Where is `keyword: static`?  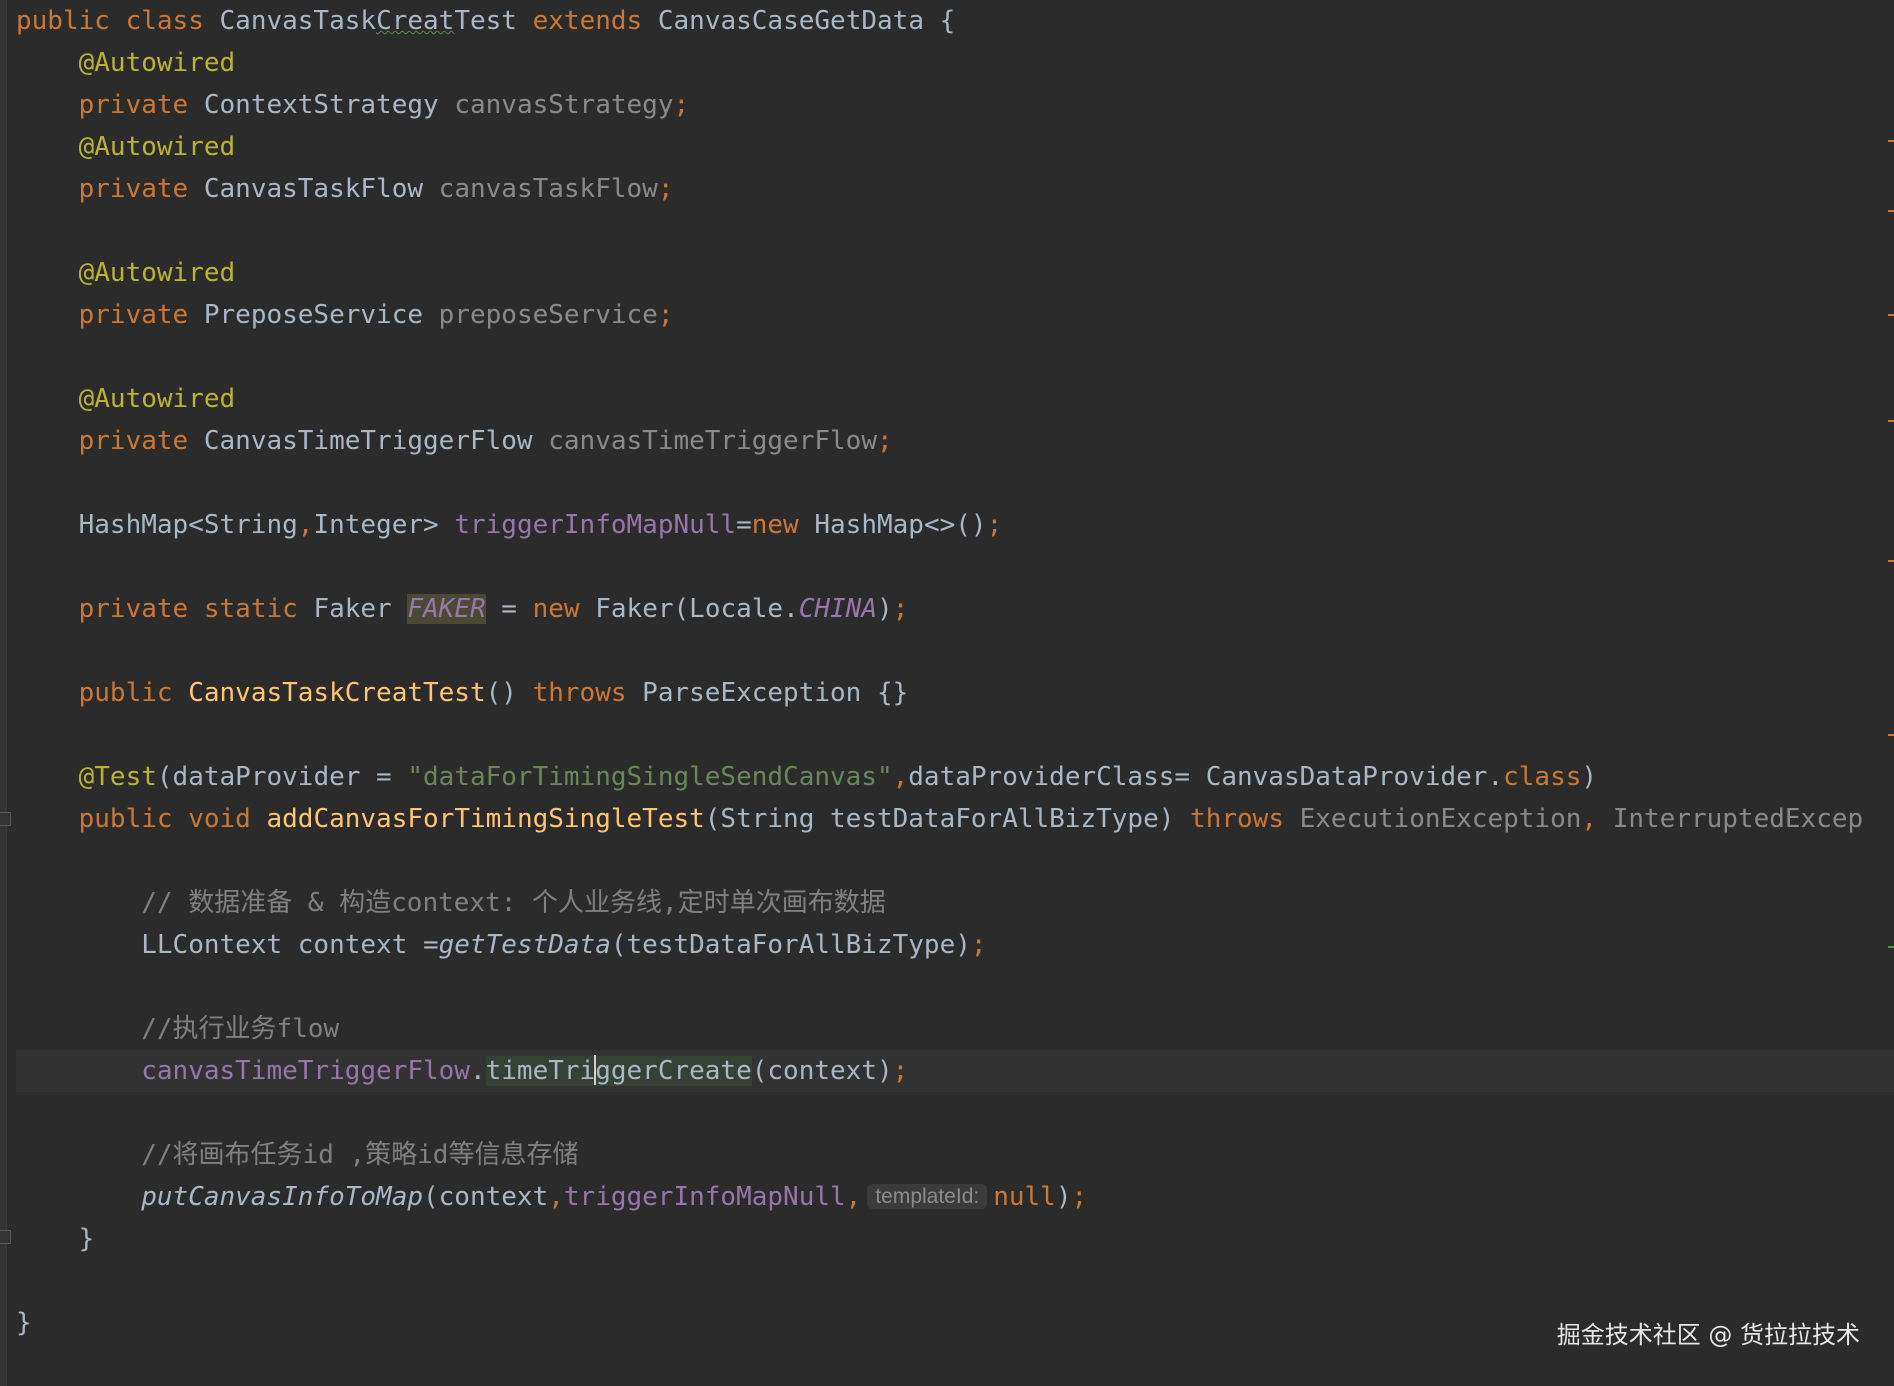 keyword: static is located at coordinates (250, 609).